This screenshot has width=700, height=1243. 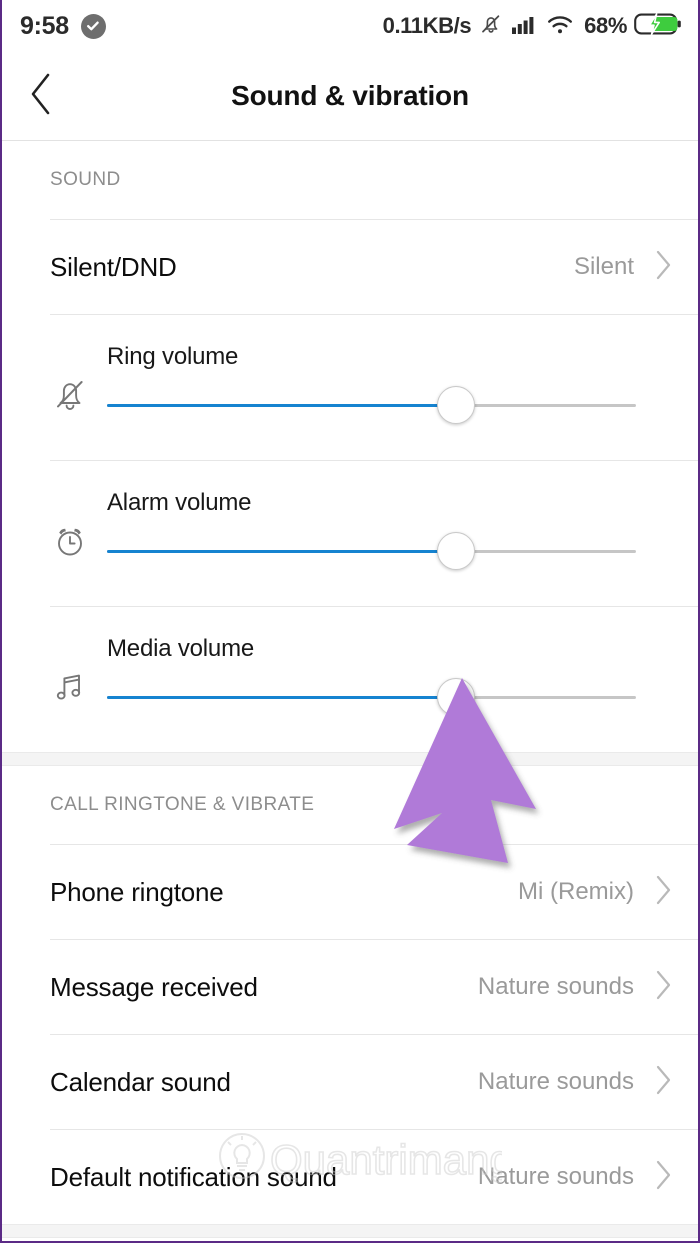 I want to click on row-silent-dnd: Silent/DND Silent, so click(x=350, y=267).